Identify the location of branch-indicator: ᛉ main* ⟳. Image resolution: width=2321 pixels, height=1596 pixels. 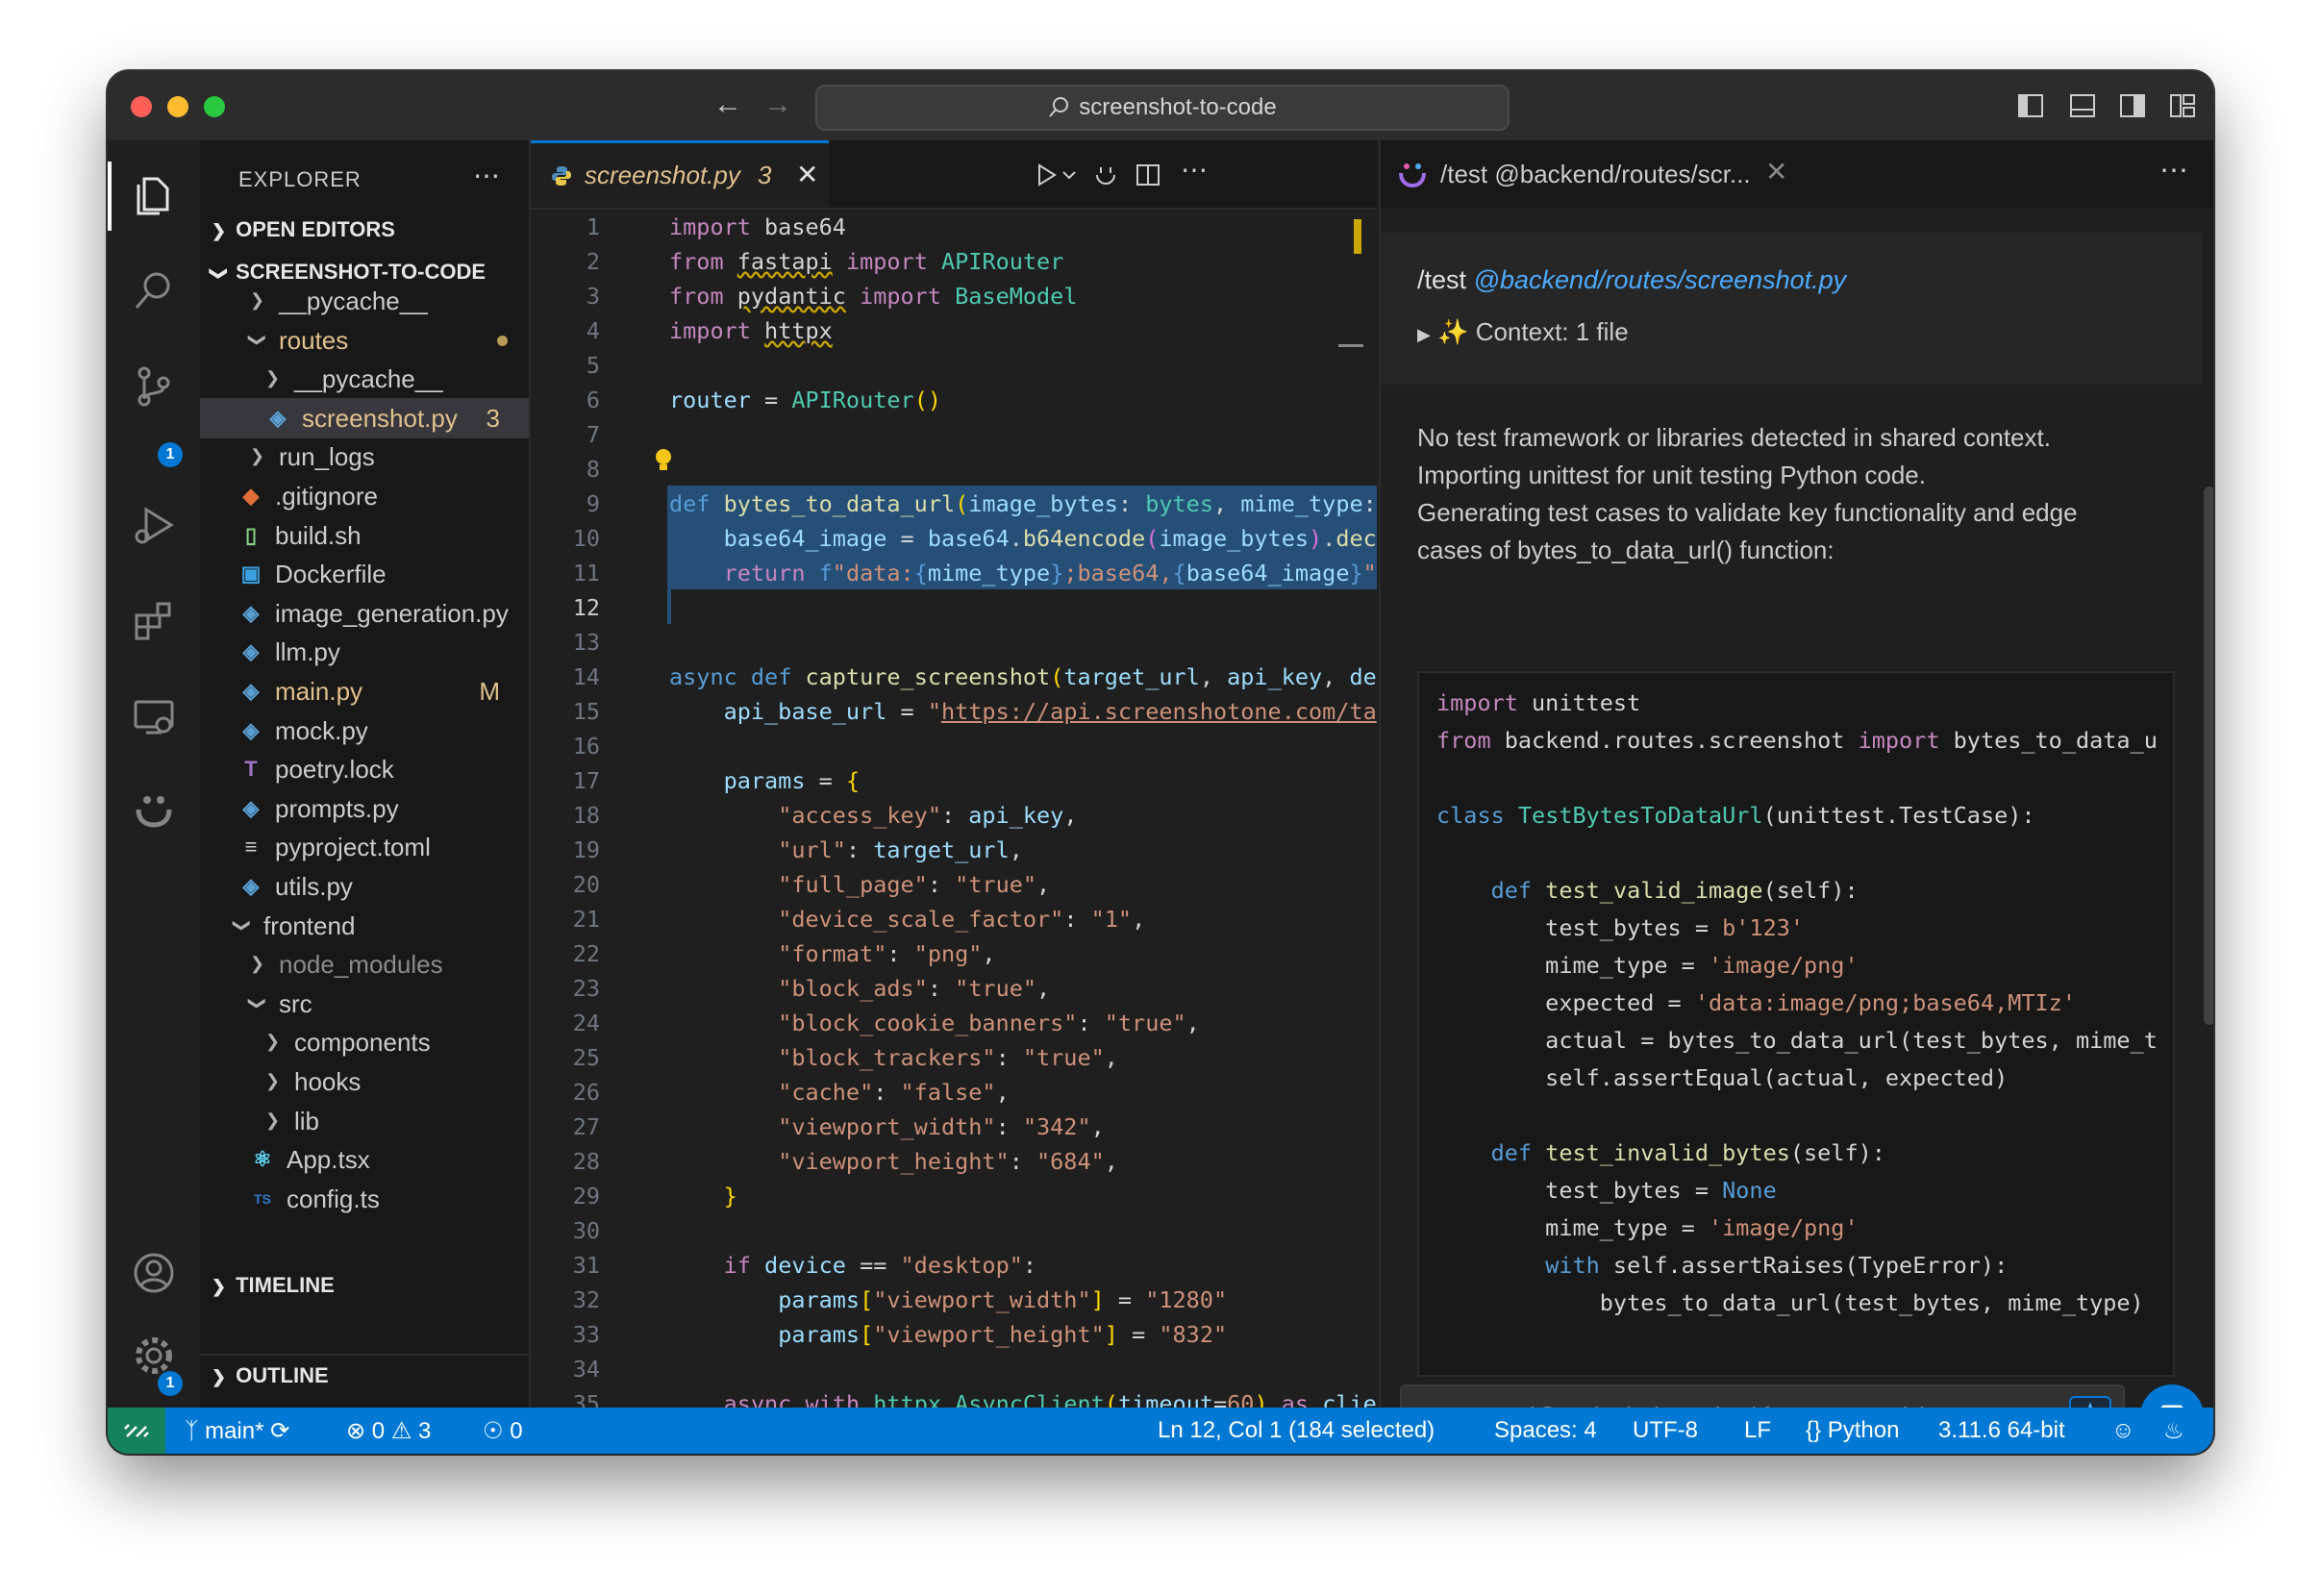
(237, 1431).